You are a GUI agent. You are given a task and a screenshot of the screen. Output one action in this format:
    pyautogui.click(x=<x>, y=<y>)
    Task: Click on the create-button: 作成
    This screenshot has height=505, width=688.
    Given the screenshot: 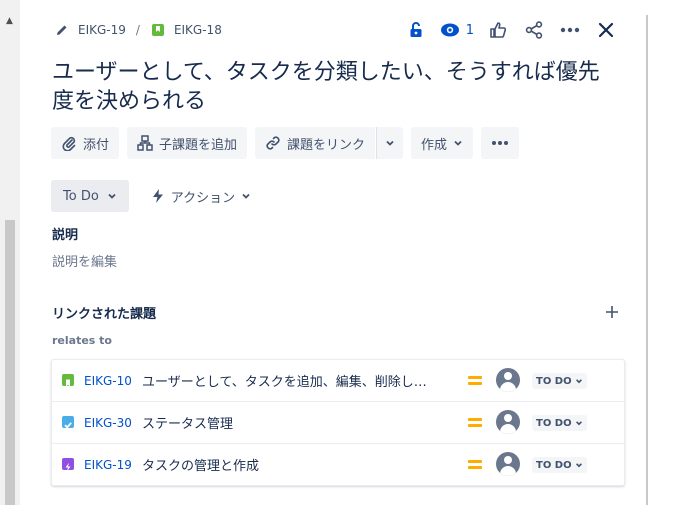 What is the action you would take?
    pyautogui.click(x=442, y=143)
    